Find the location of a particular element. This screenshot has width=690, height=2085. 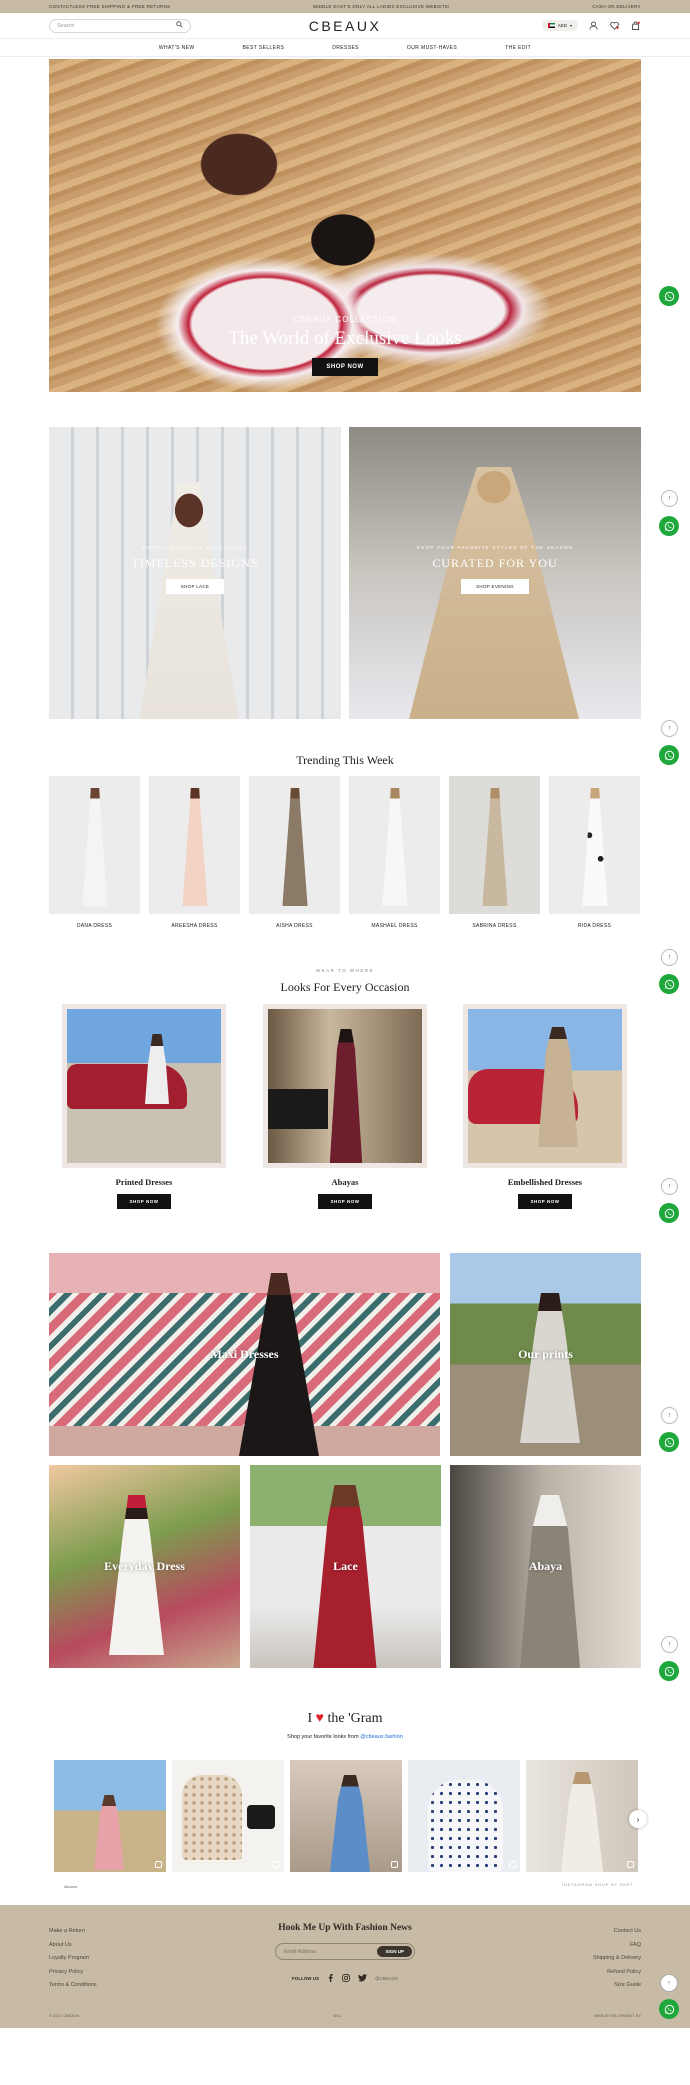

nav-item-dresses: DRESSES is located at coordinates (345, 48).